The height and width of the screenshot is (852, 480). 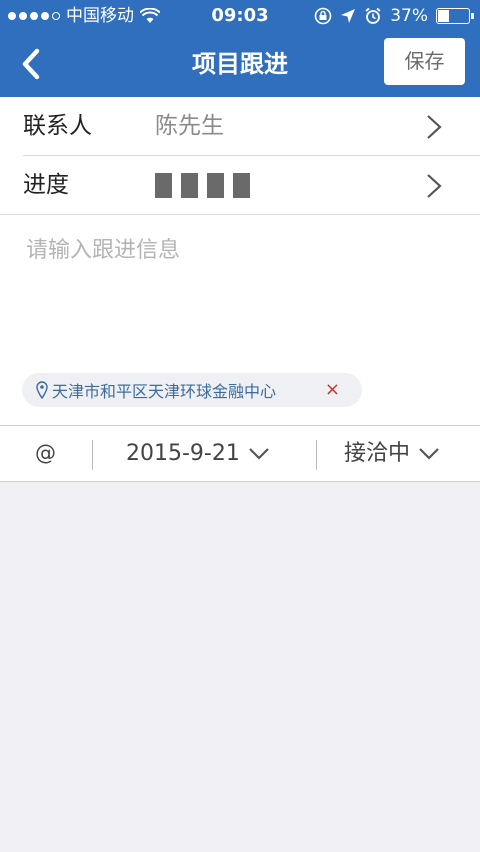 What do you see at coordinates (373, 15) in the screenshot?
I see `alarm-icon` at bounding box center [373, 15].